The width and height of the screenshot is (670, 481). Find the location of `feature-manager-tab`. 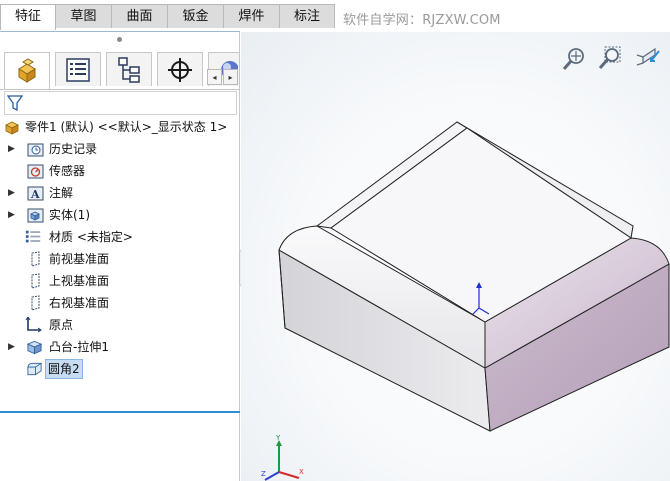

feature-manager-tab is located at coordinates (27, 70).